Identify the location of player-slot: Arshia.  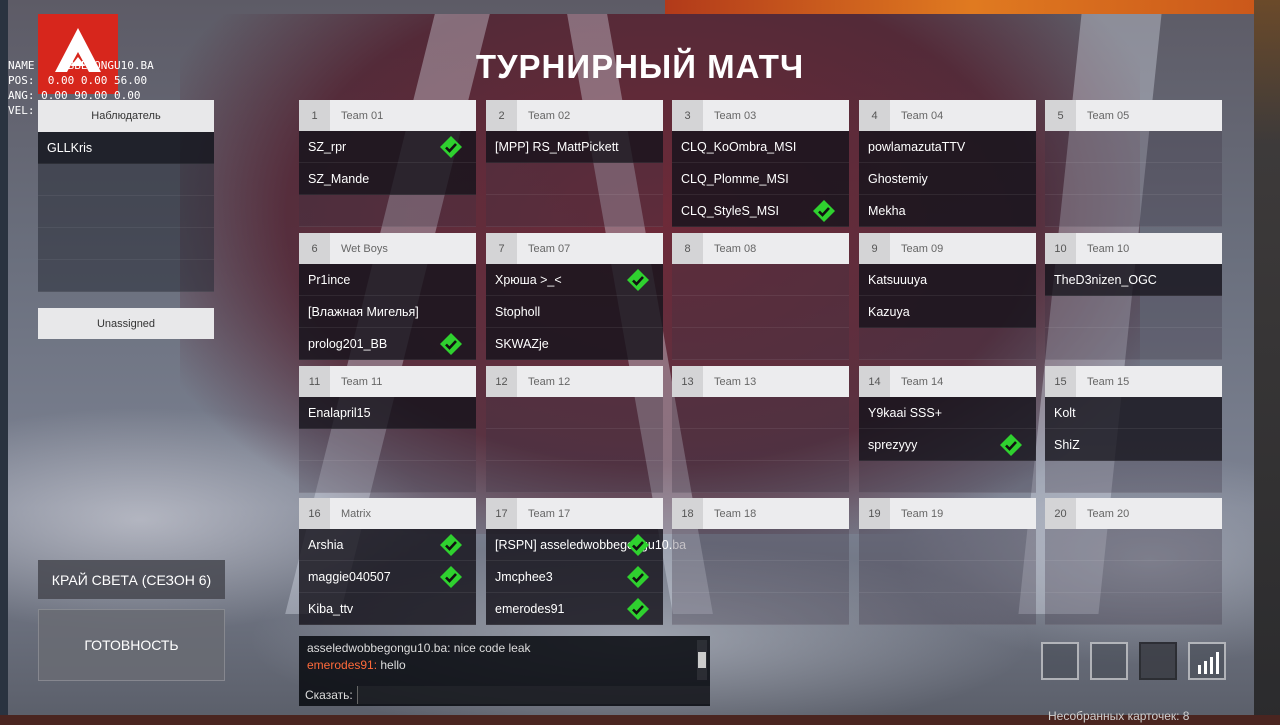
(387, 545).